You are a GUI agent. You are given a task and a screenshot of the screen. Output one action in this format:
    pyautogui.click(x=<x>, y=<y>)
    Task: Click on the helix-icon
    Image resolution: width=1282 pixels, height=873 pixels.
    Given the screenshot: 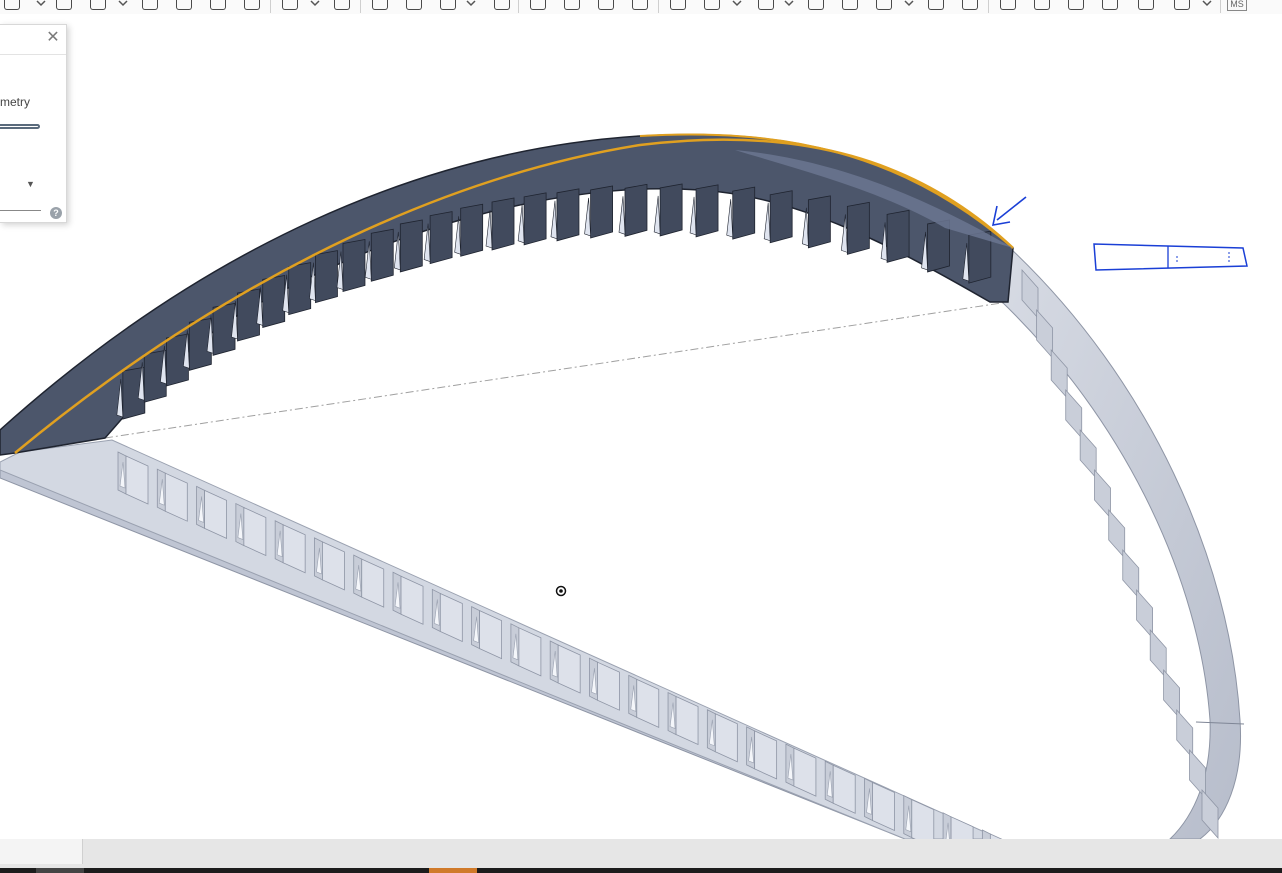 What is the action you would take?
    pyautogui.click(x=640, y=5)
    